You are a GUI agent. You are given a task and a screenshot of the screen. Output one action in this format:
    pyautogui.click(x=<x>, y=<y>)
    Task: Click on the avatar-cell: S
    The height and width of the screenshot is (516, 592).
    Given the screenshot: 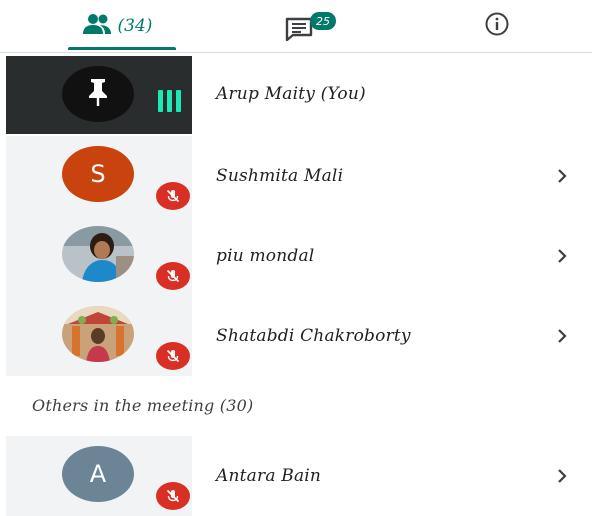 What is the action you would take?
    pyautogui.click(x=99, y=176)
    